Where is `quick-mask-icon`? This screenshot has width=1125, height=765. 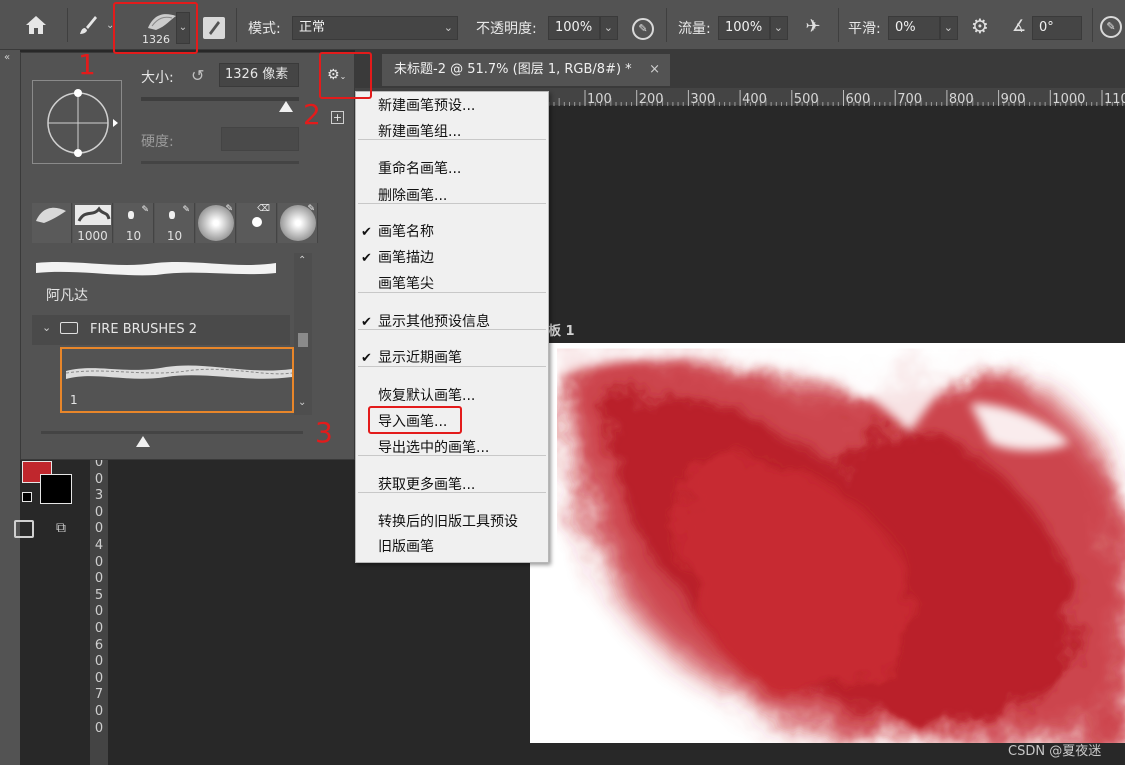
quick-mask-icon is located at coordinates (24, 529).